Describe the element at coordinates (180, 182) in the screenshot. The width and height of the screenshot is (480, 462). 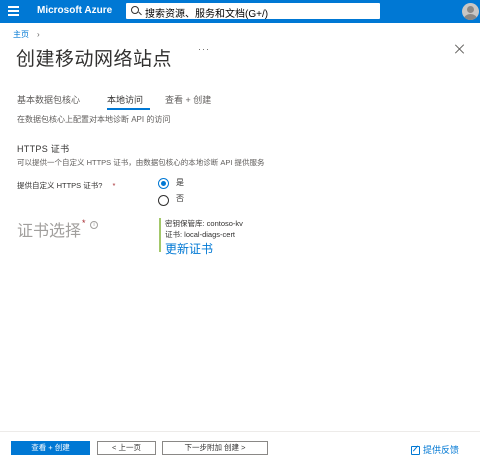
I see `radio-yes-label: 是` at that location.